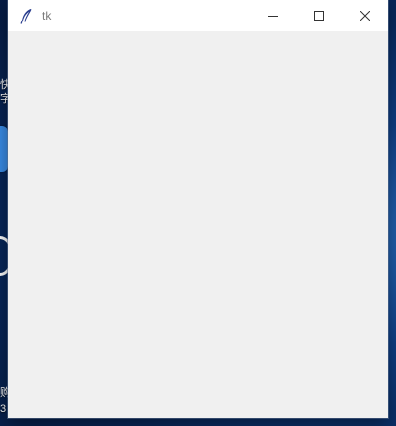  I want to click on maximize-icon, so click(319, 15).